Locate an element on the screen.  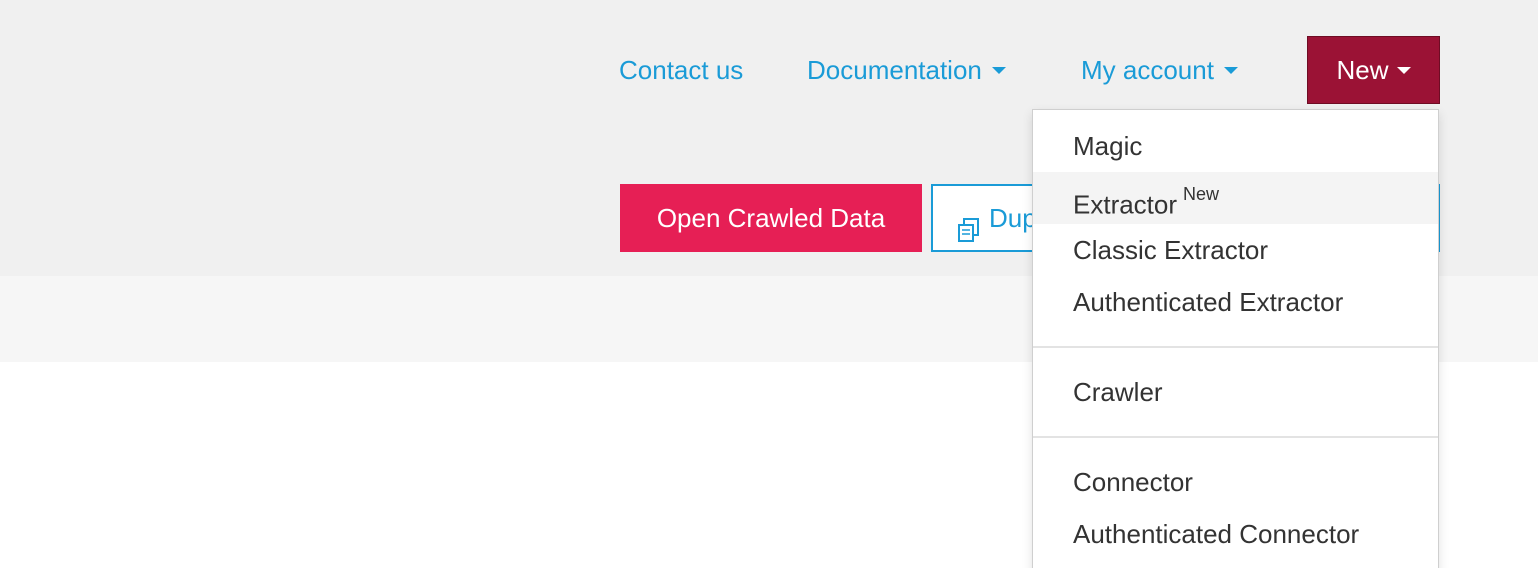
menu-item-crawler: Crawler is located at coordinates (1235, 392).